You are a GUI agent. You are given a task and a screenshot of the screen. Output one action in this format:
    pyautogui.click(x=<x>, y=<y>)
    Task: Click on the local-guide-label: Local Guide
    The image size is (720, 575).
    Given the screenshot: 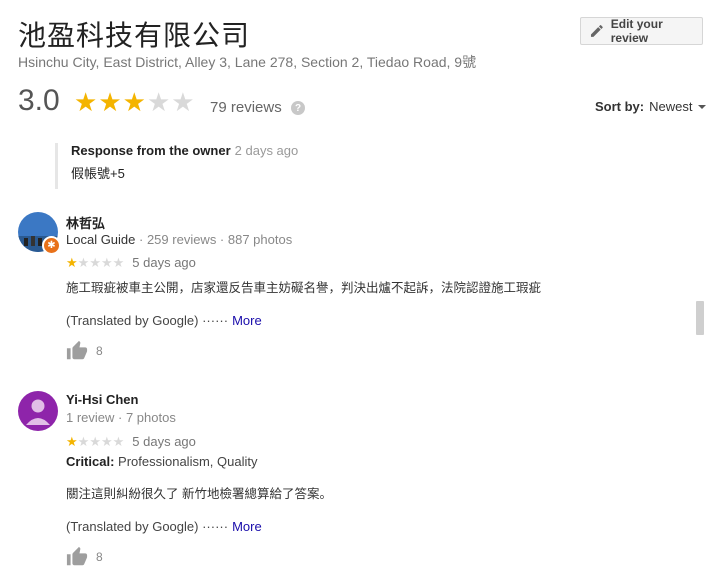 What is the action you would take?
    pyautogui.click(x=101, y=239)
    